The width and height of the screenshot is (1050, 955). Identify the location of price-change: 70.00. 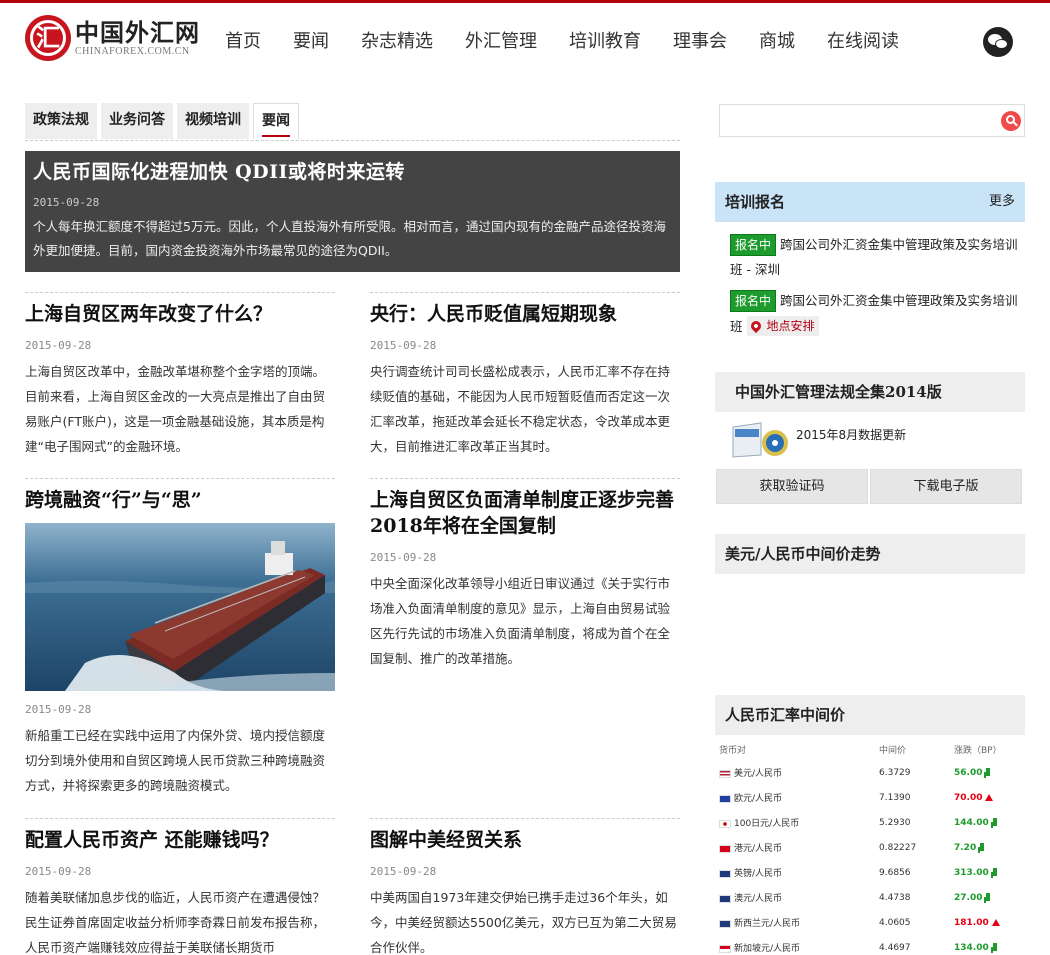
(968, 797).